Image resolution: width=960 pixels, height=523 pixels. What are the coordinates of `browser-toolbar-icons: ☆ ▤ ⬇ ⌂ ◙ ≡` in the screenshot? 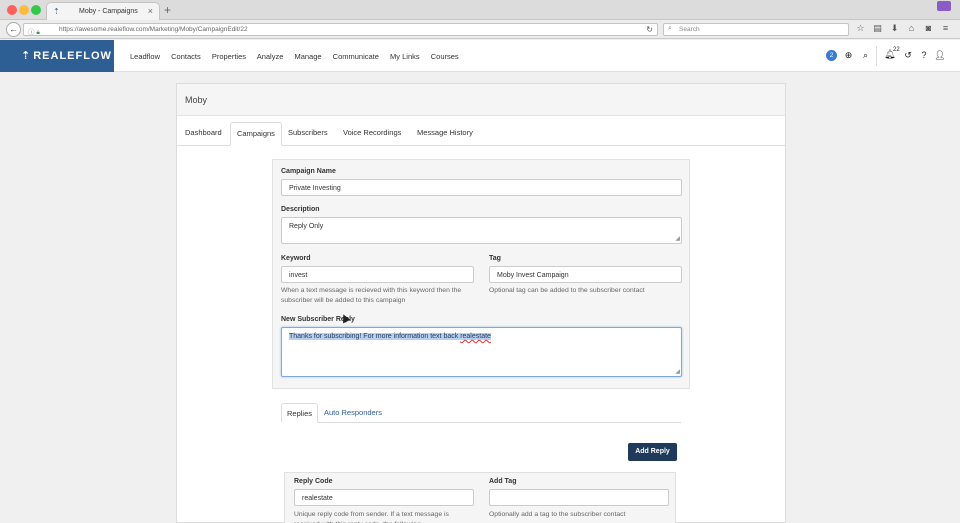 It's located at (903, 28).